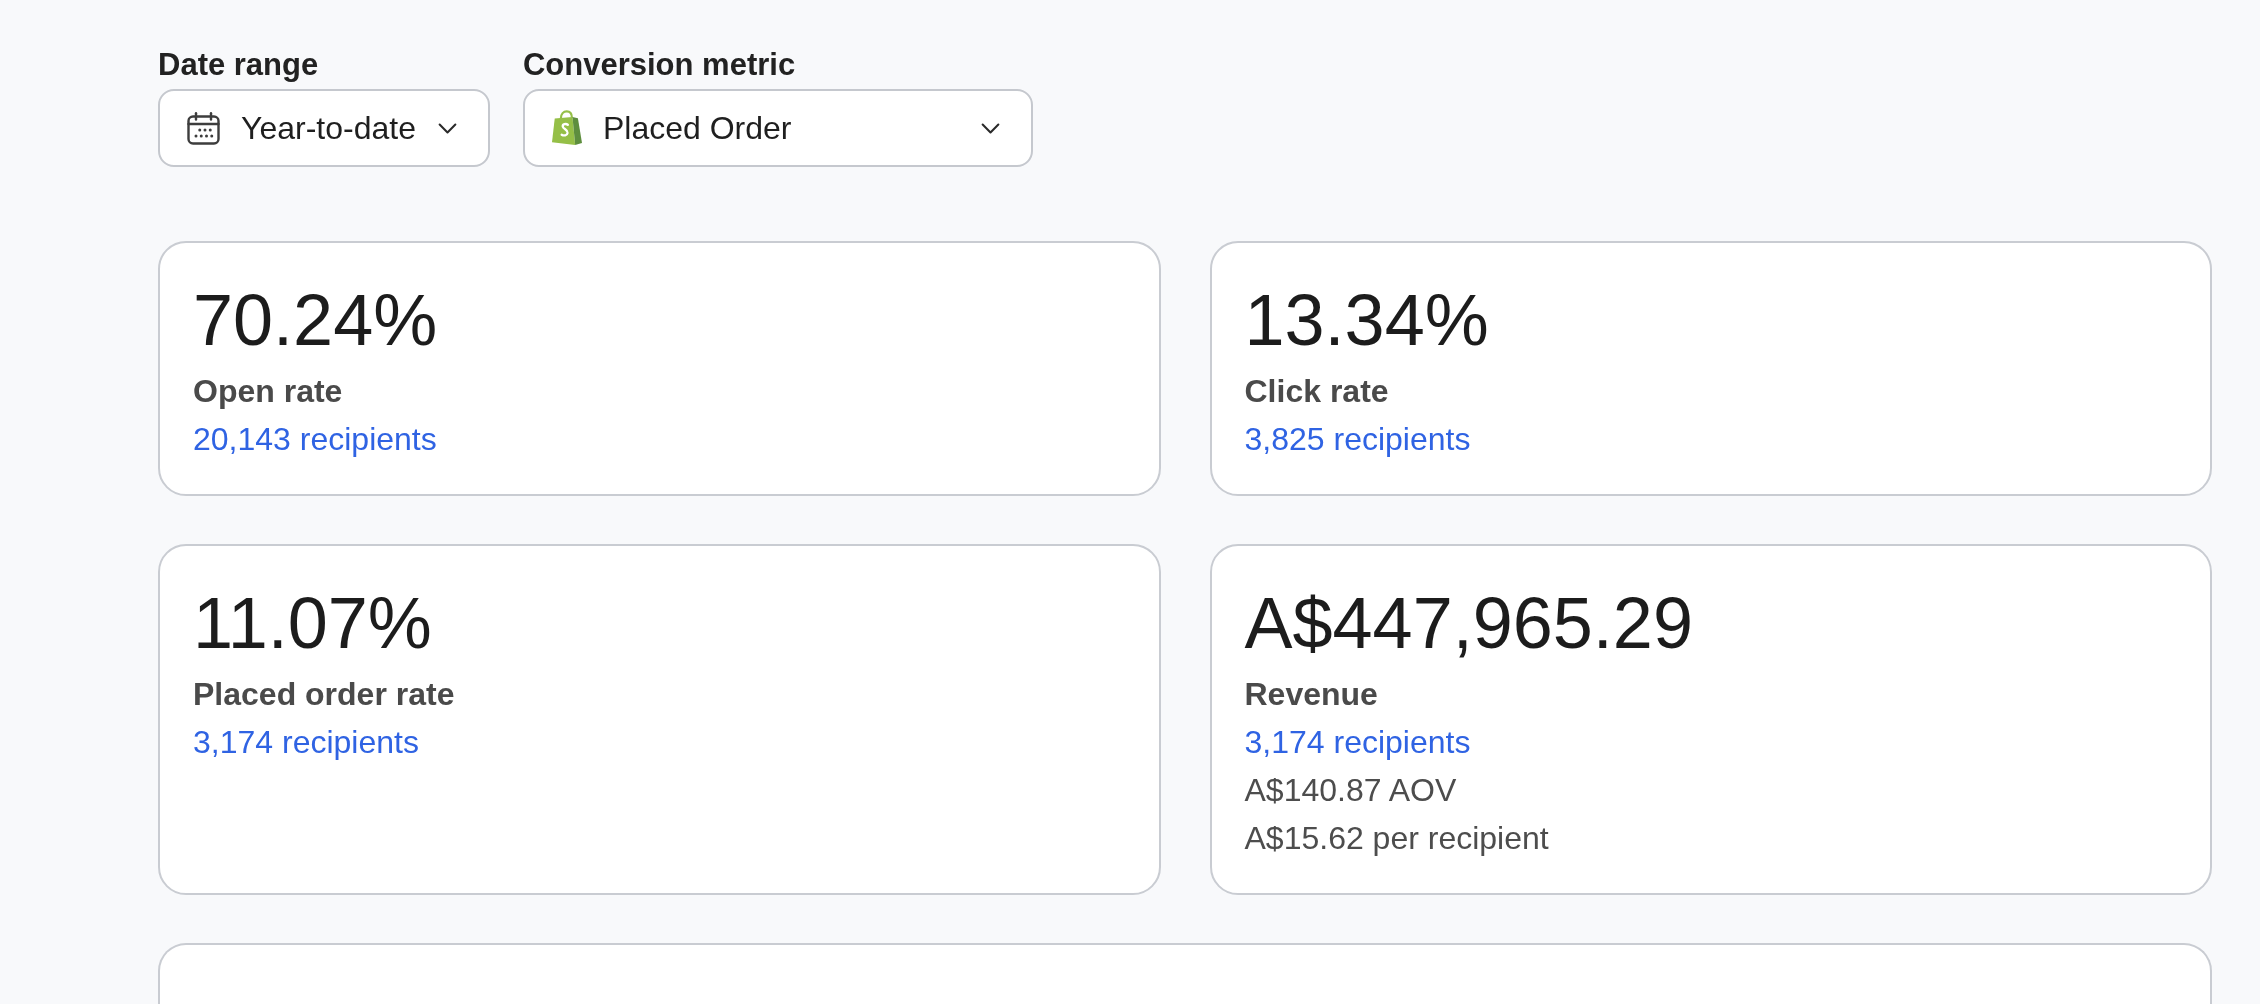 The height and width of the screenshot is (1004, 2260). Describe the element at coordinates (315, 439) in the screenshot. I see `recipients-link: 20,143 recipients` at that location.